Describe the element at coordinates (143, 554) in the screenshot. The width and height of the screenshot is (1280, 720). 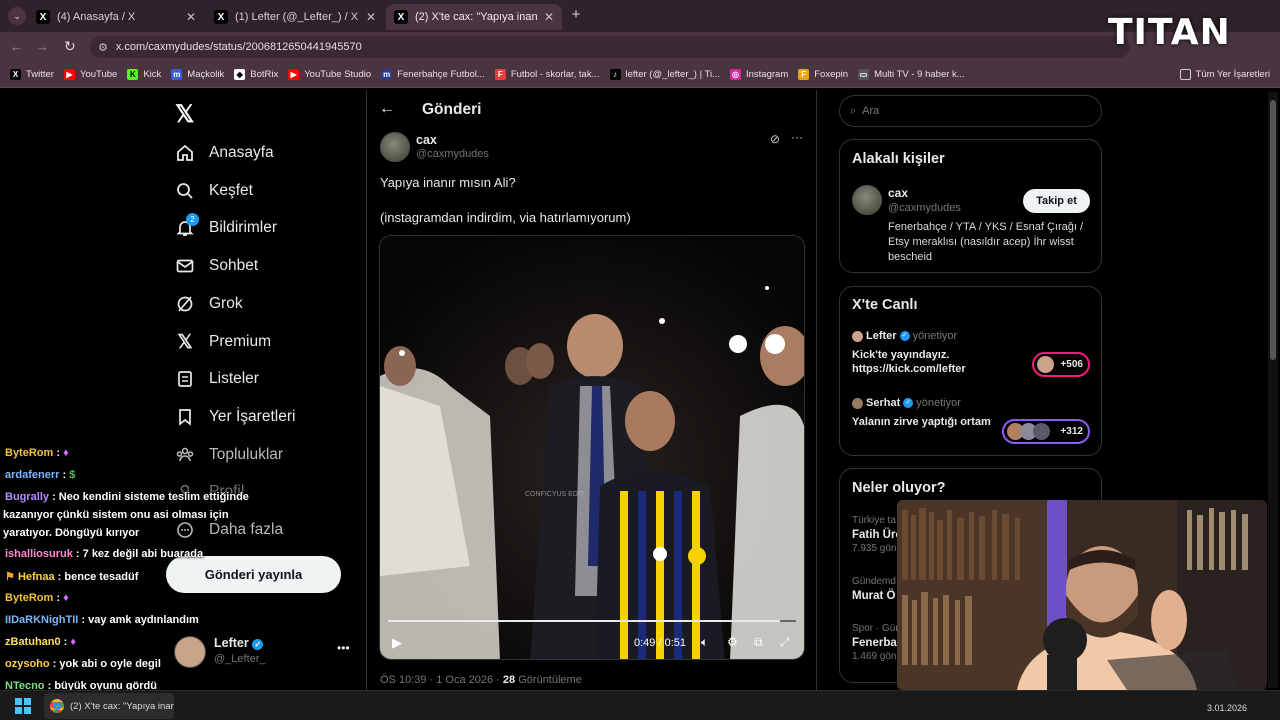
I see `chat-text: 7 kez değil abi buarada` at that location.